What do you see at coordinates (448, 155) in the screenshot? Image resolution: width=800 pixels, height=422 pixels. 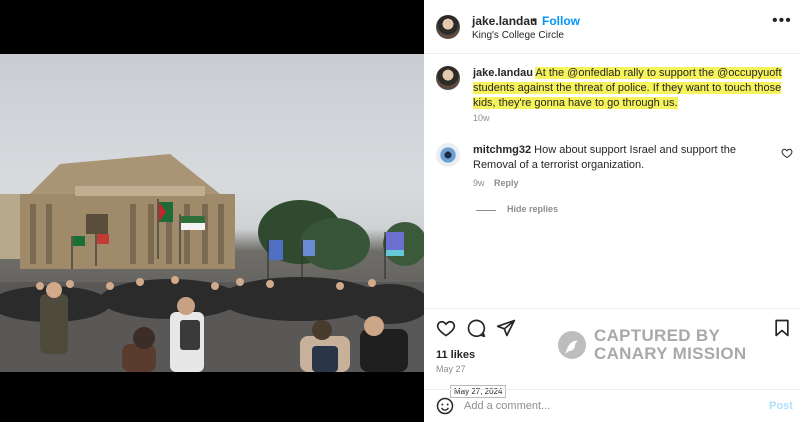 I see `commenter-avatar` at bounding box center [448, 155].